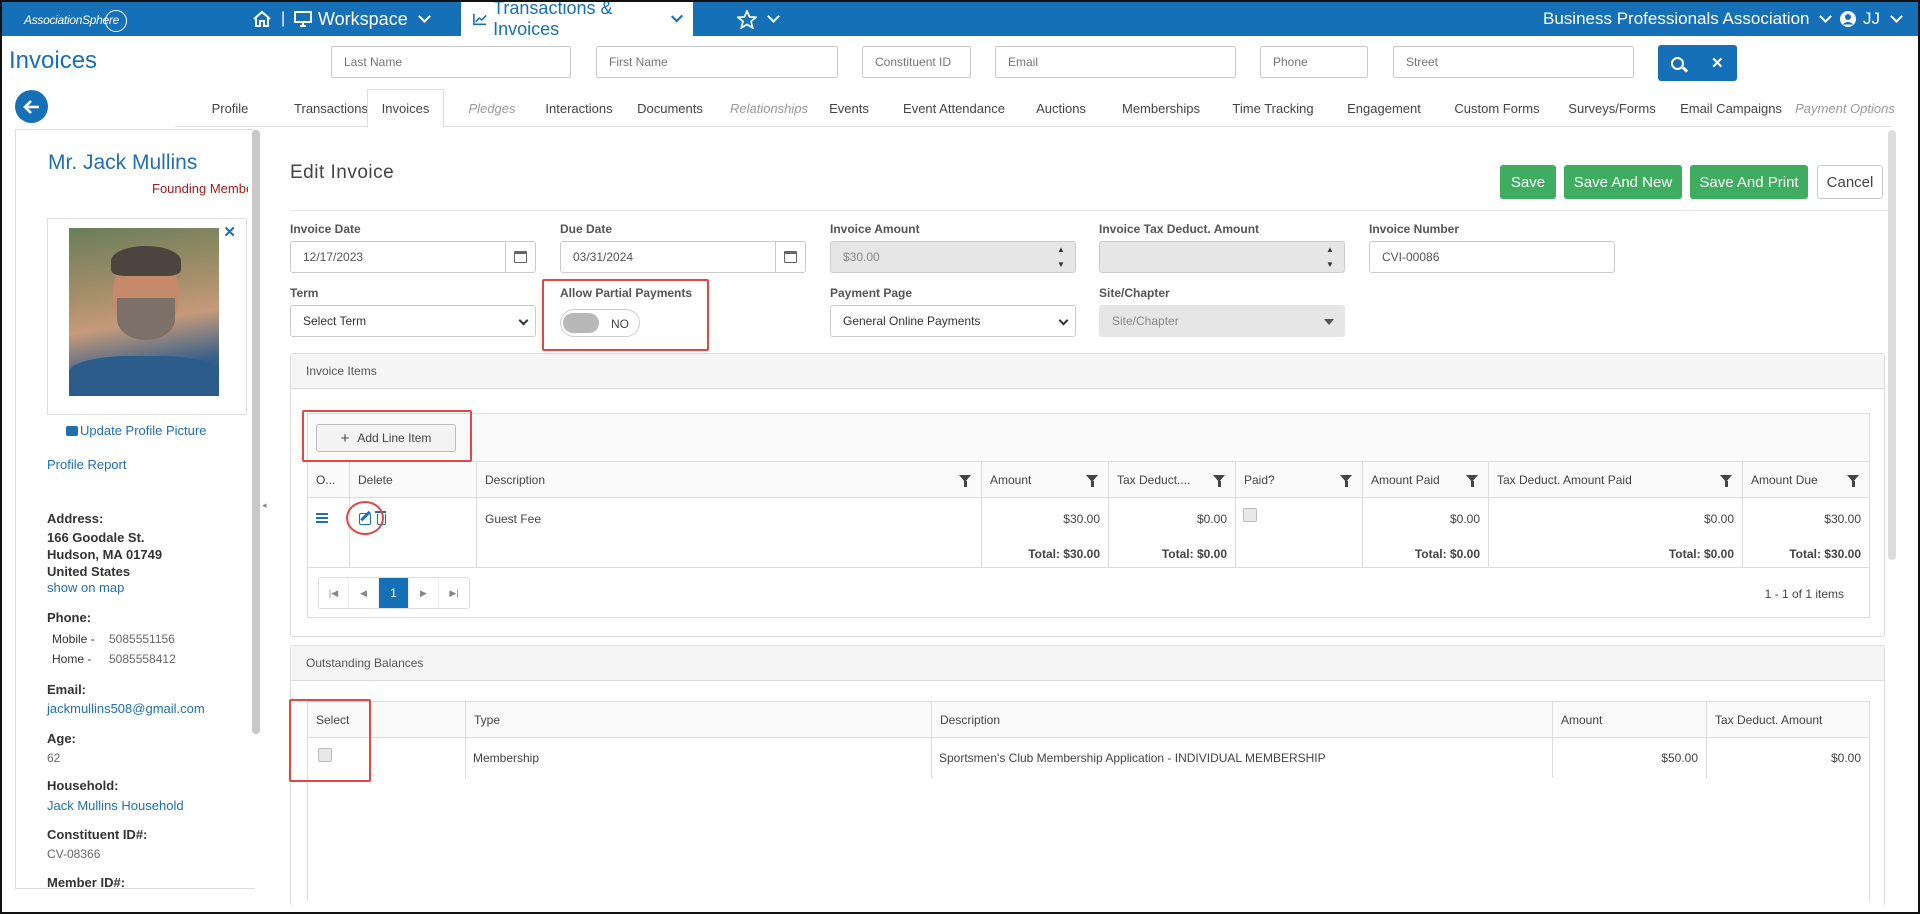 The height and width of the screenshot is (914, 1920). Describe the element at coordinates (1615, 479) in the screenshot. I see `col-tax-paid: Tax Deduct. Amount Paid` at that location.